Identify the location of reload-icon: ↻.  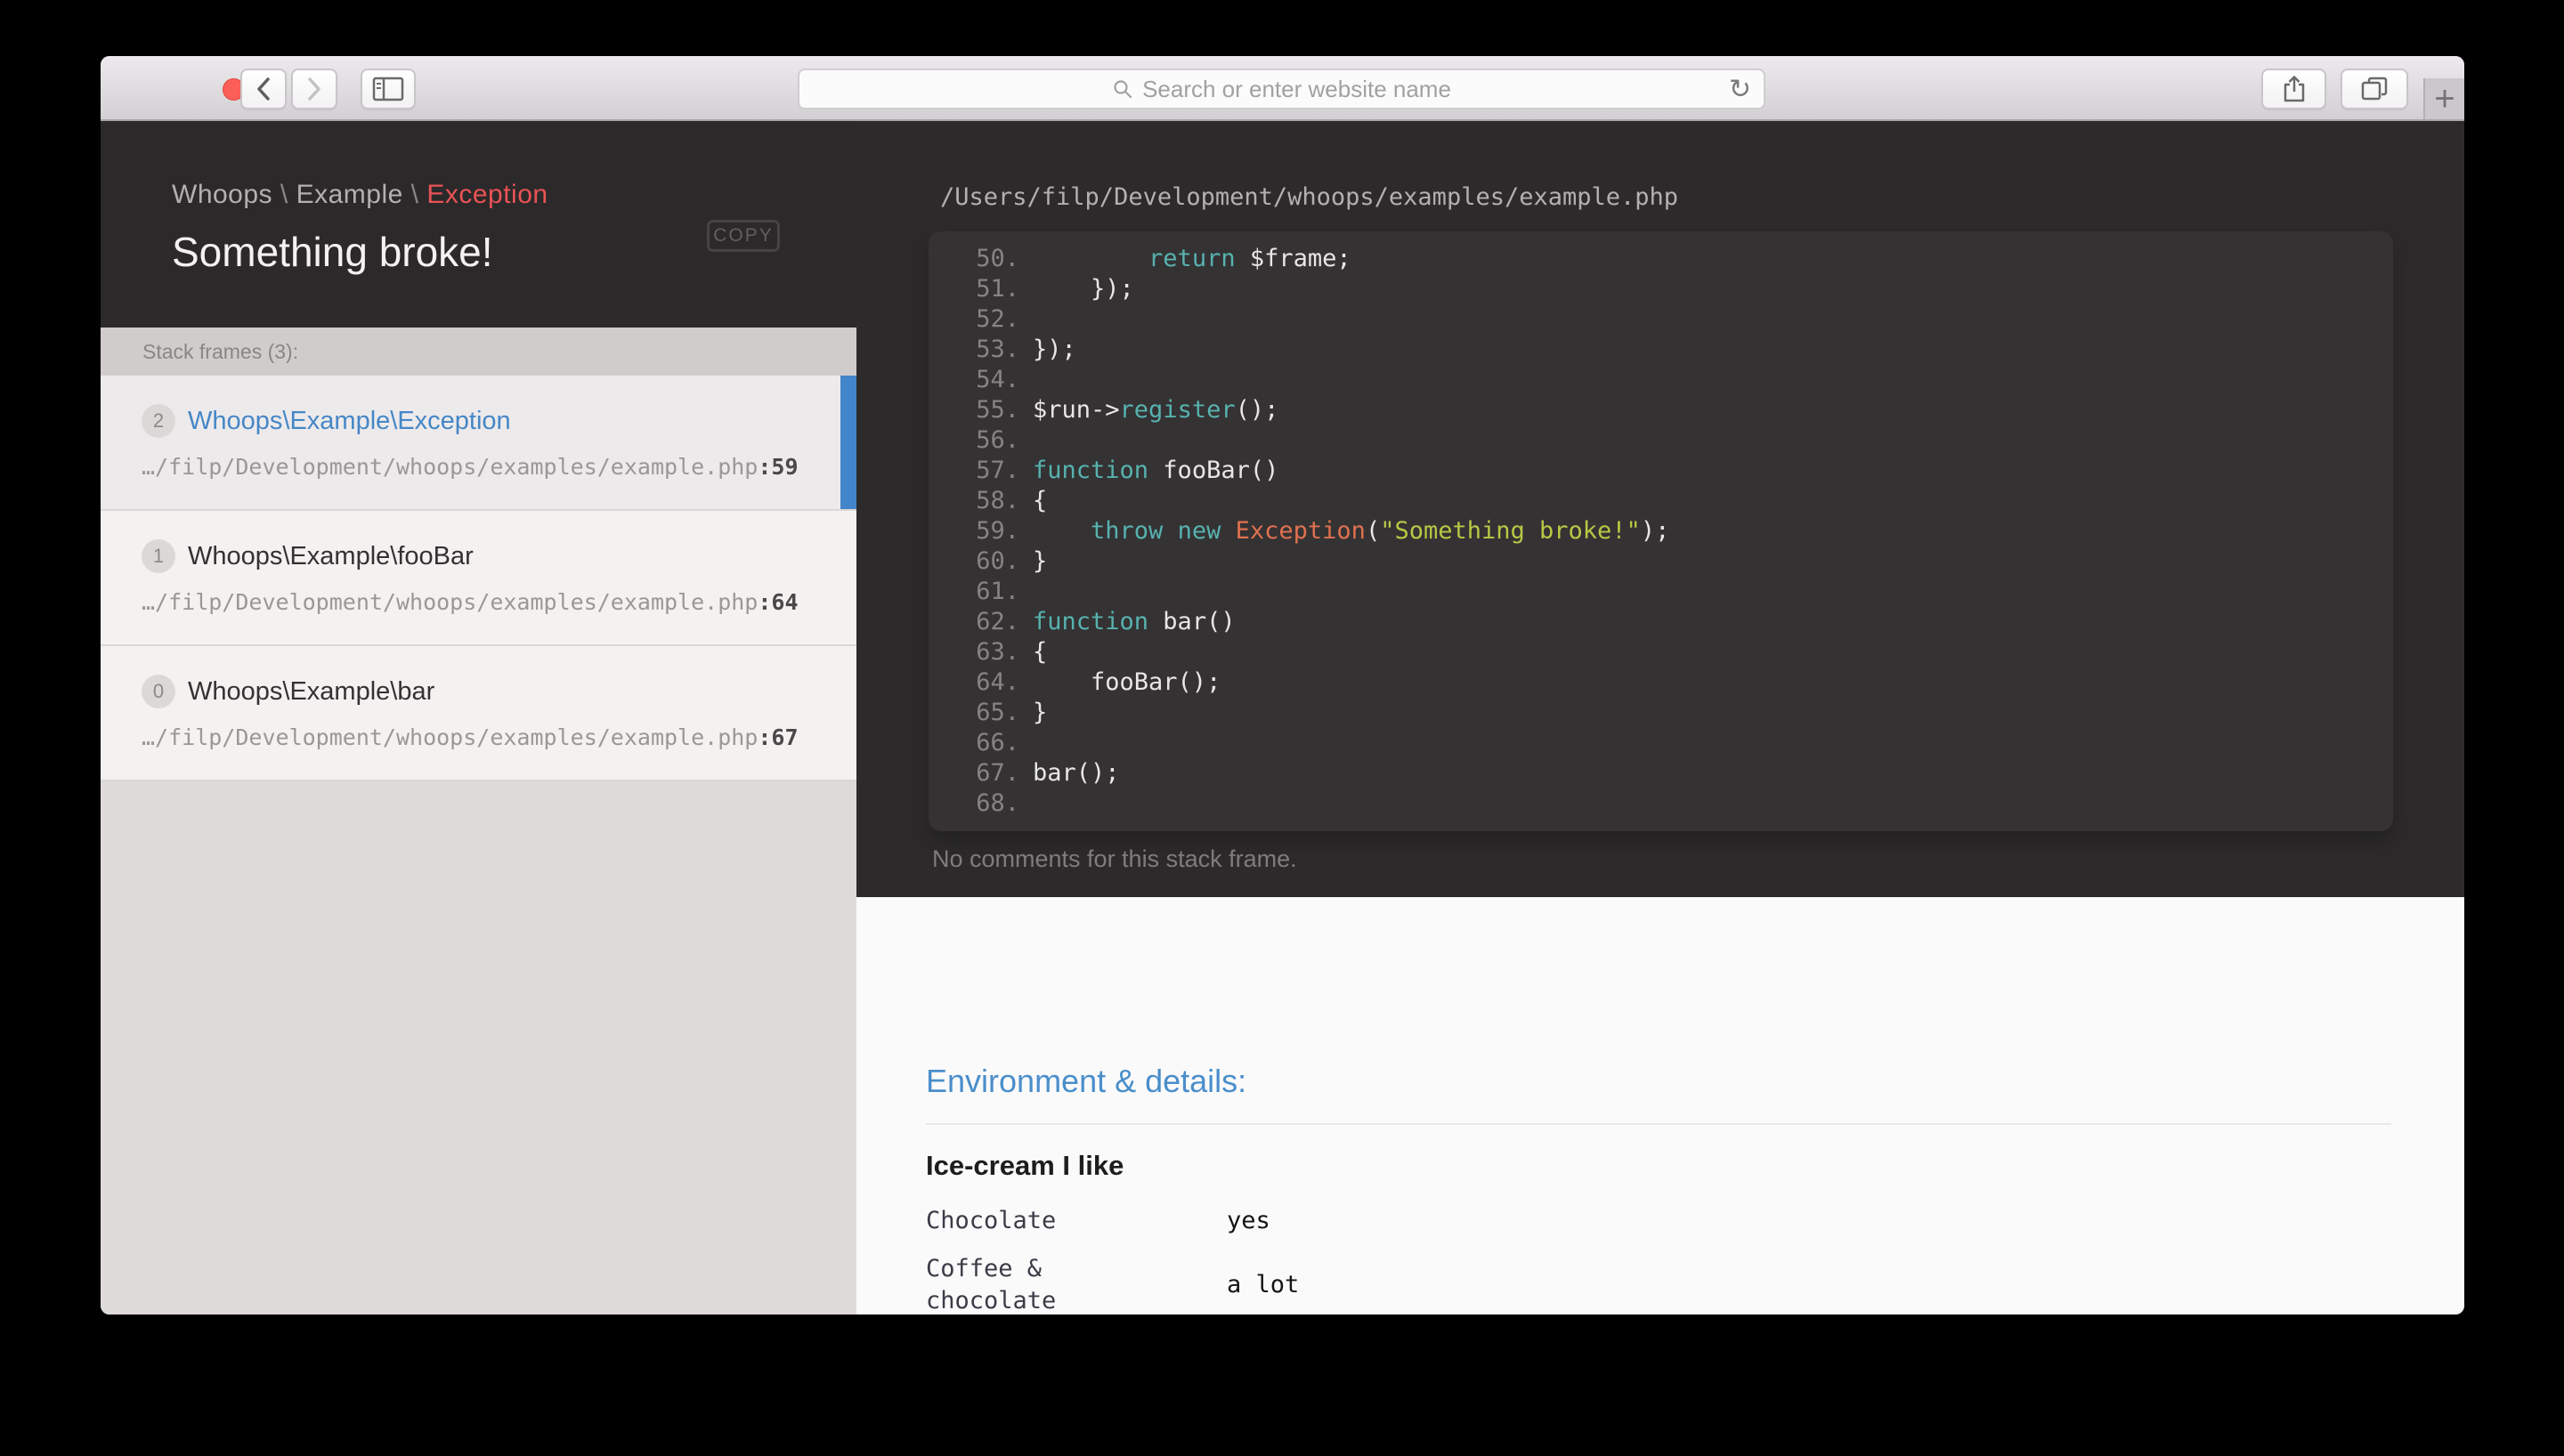
(1740, 89).